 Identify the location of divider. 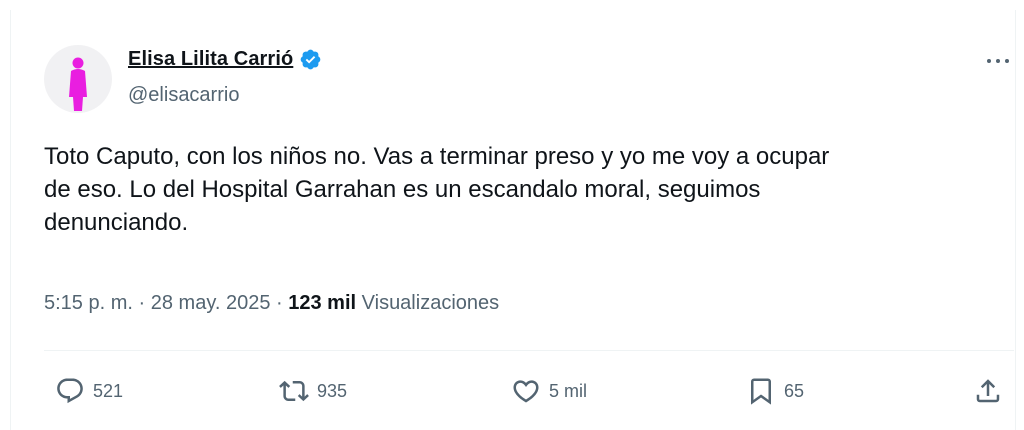
(529, 350).